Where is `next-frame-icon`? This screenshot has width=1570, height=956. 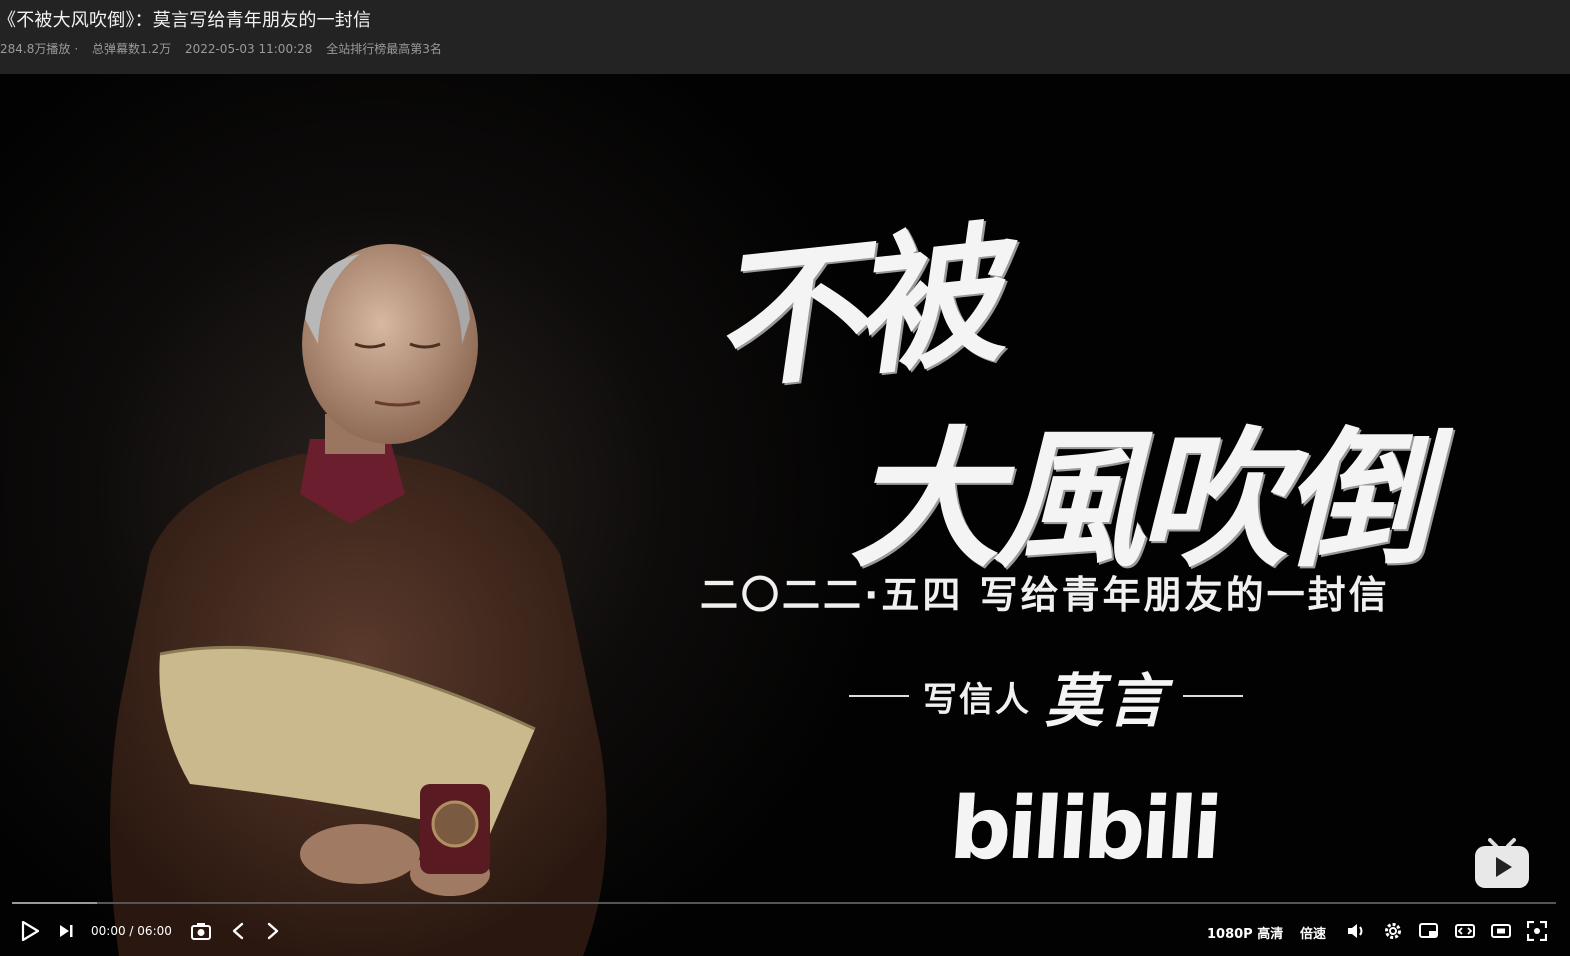 next-frame-icon is located at coordinates (273, 931).